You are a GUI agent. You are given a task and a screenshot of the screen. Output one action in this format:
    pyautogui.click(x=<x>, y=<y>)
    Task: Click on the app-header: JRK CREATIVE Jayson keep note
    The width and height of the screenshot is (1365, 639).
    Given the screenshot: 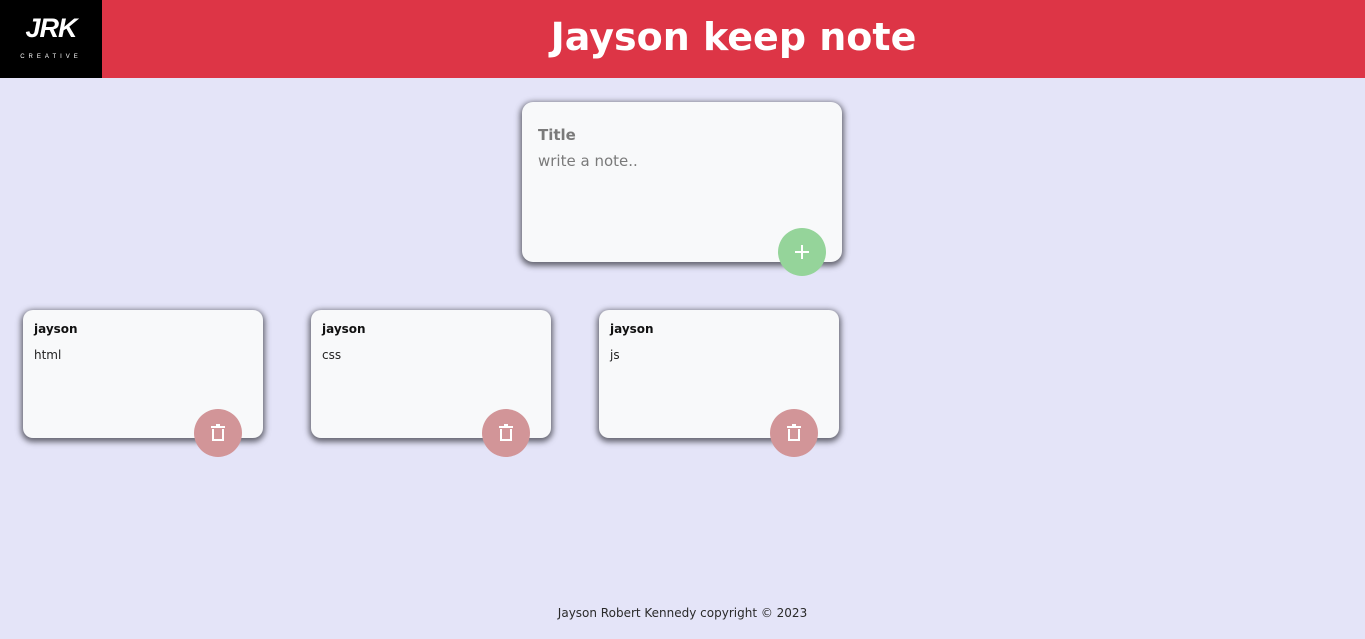 What is the action you would take?
    pyautogui.click(x=682, y=39)
    